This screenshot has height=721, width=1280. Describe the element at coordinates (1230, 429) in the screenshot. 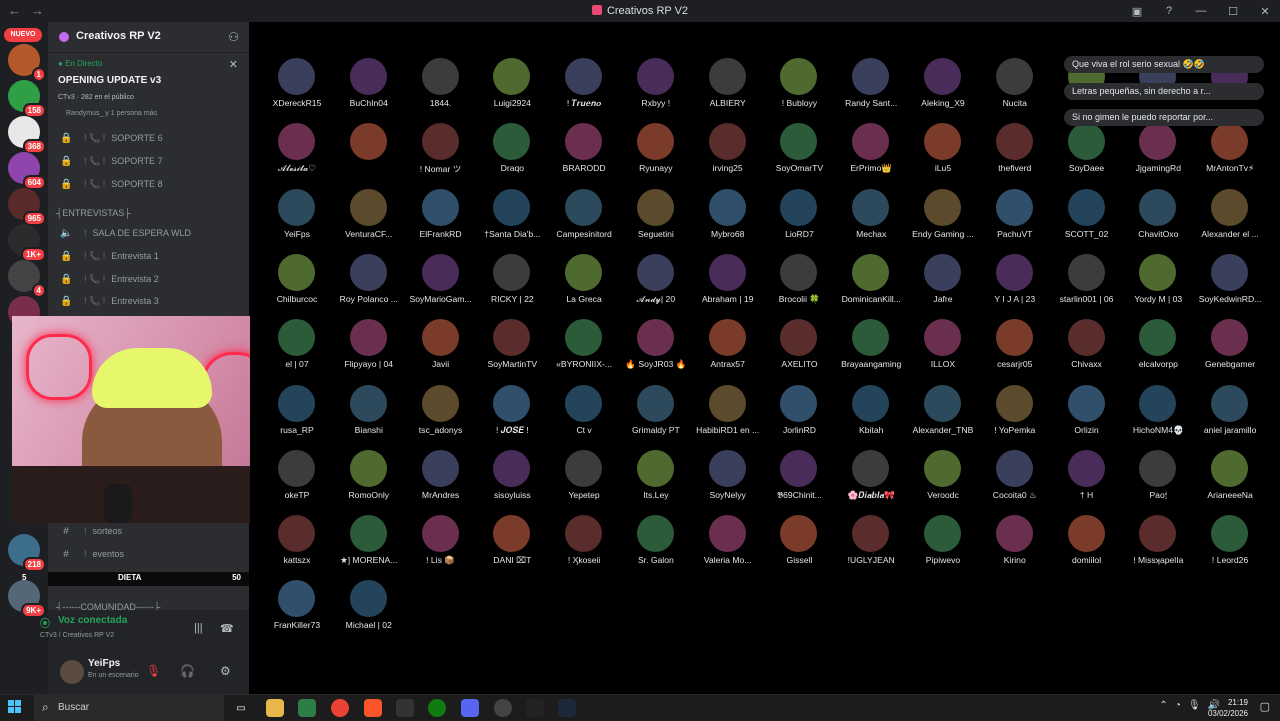

I see `member-name: aniel jaramillo` at that location.